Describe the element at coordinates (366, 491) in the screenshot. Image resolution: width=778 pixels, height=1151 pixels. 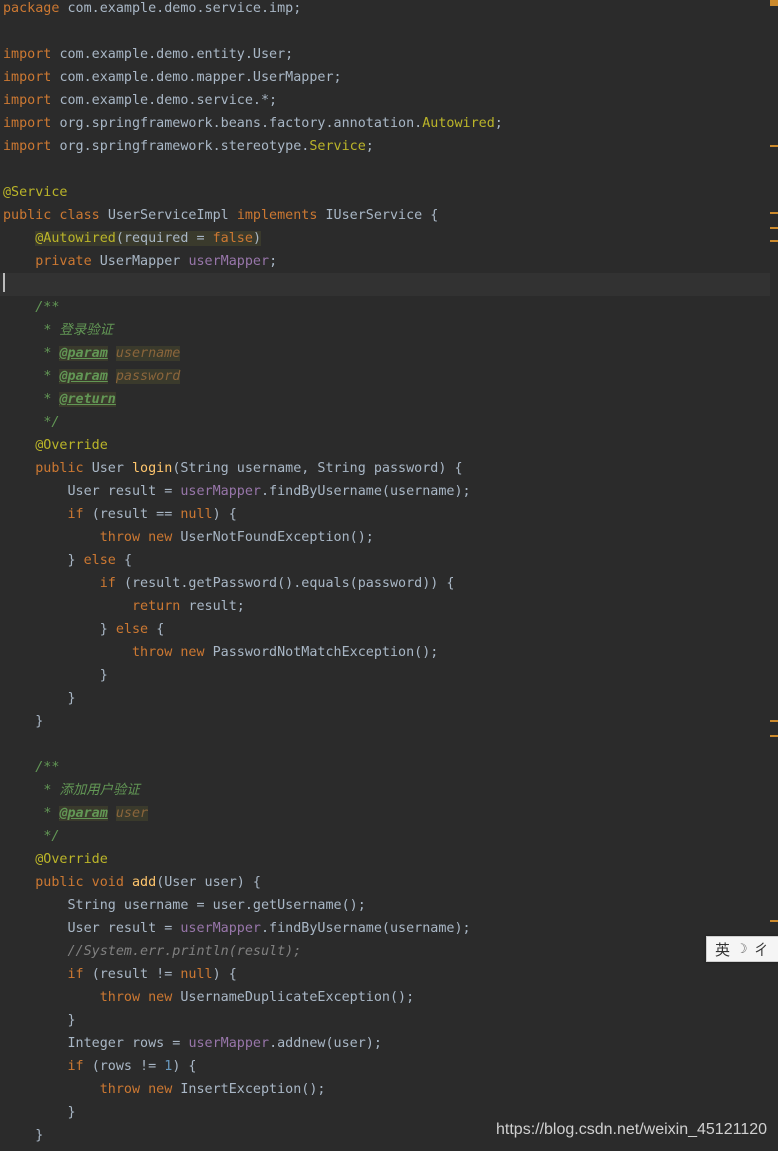
I see `code-token: .findByUsername(username);` at that location.